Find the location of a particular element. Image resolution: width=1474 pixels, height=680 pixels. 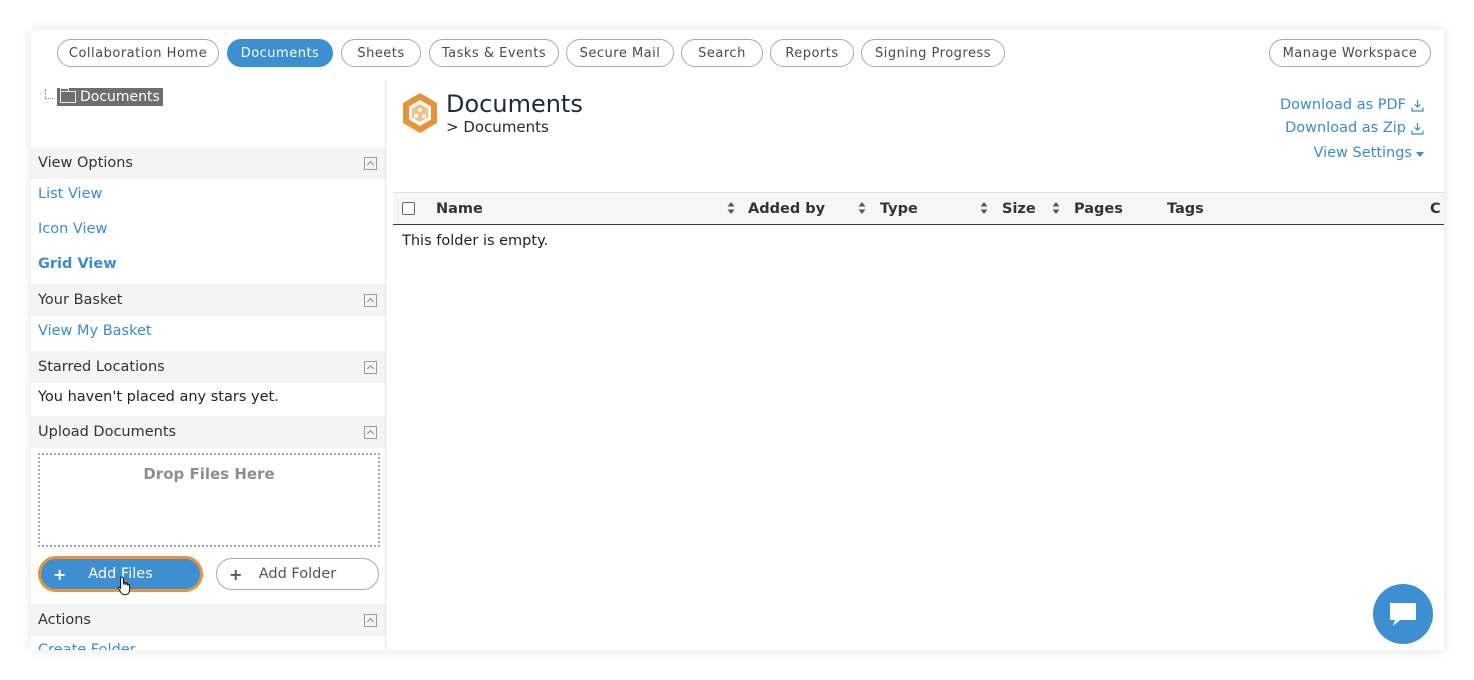

column-pages: Pages is located at coordinates (1098, 209).